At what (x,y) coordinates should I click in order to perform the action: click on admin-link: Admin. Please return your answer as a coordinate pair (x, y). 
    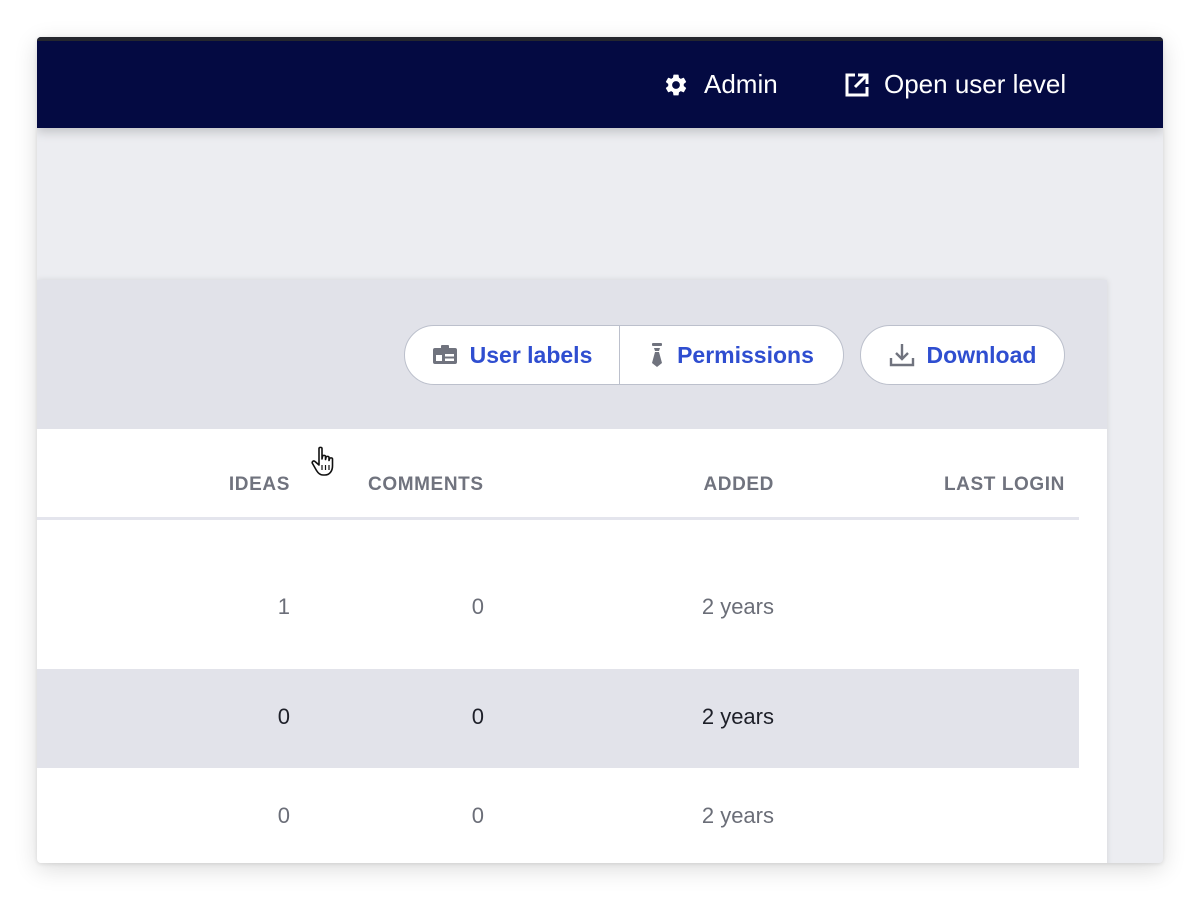
    Looking at the image, I should click on (720, 84).